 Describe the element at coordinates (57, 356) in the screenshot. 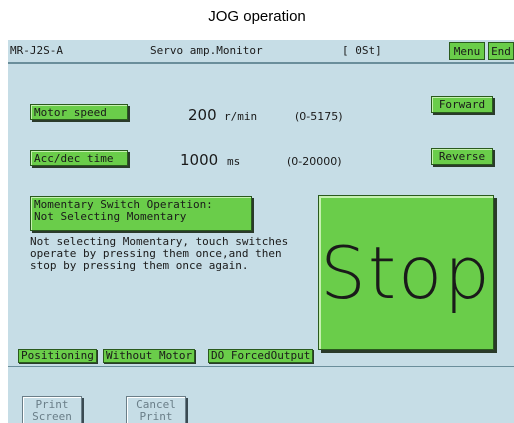

I see `tab-positioning: Positioning` at that location.